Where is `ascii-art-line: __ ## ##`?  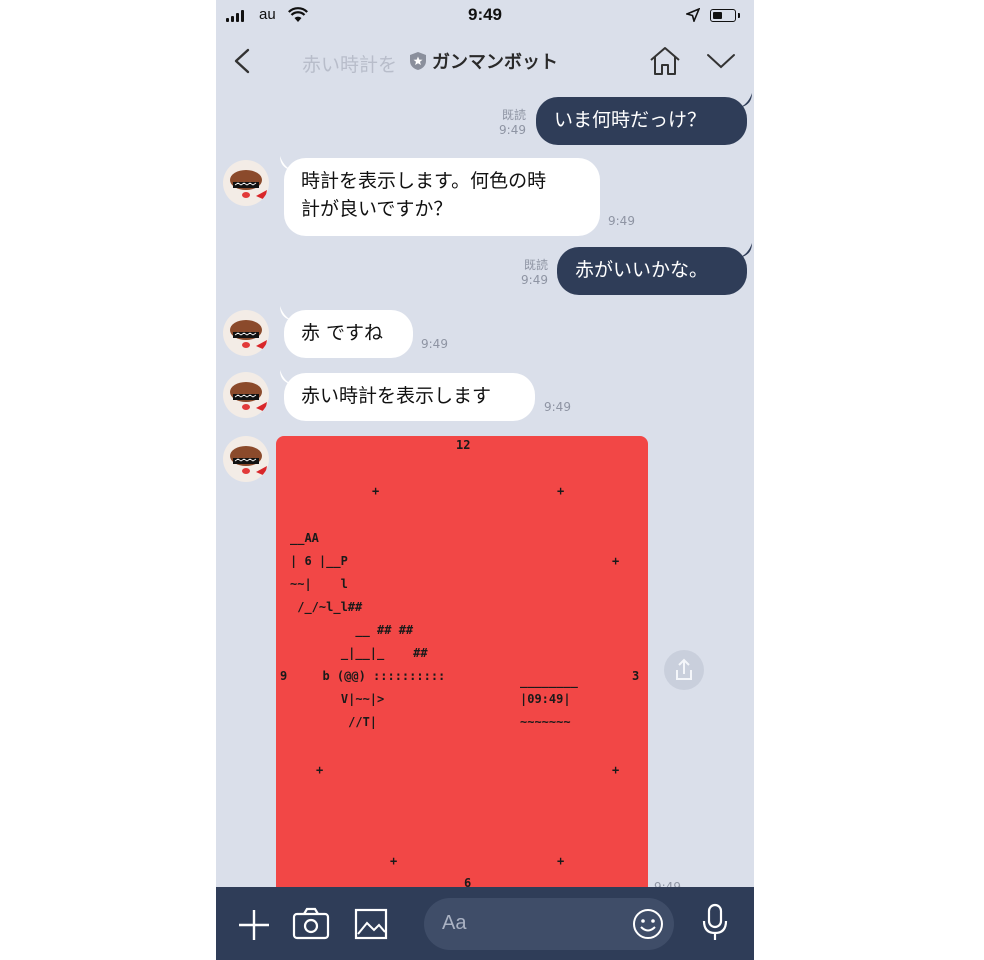
ascii-art-line: __ ## ## is located at coordinates (363, 630).